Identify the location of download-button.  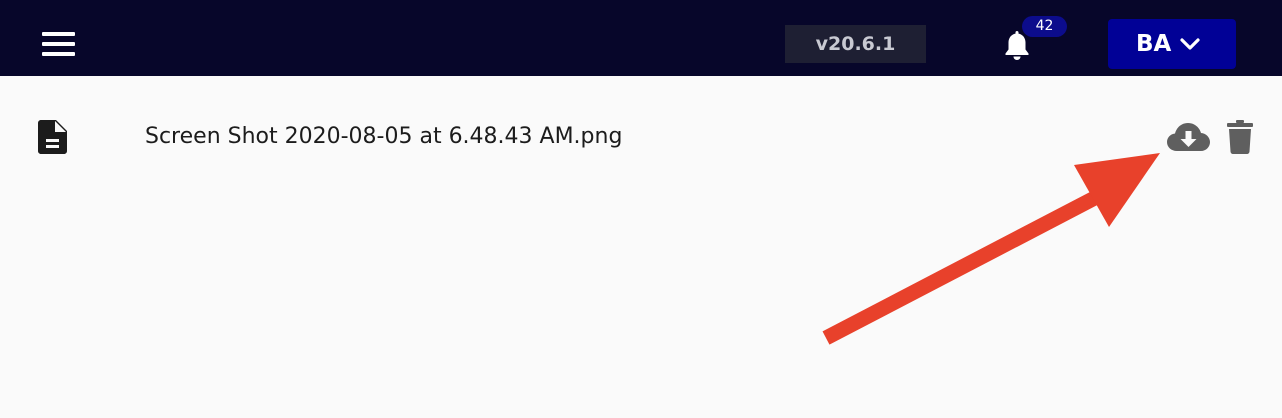
(1188, 137).